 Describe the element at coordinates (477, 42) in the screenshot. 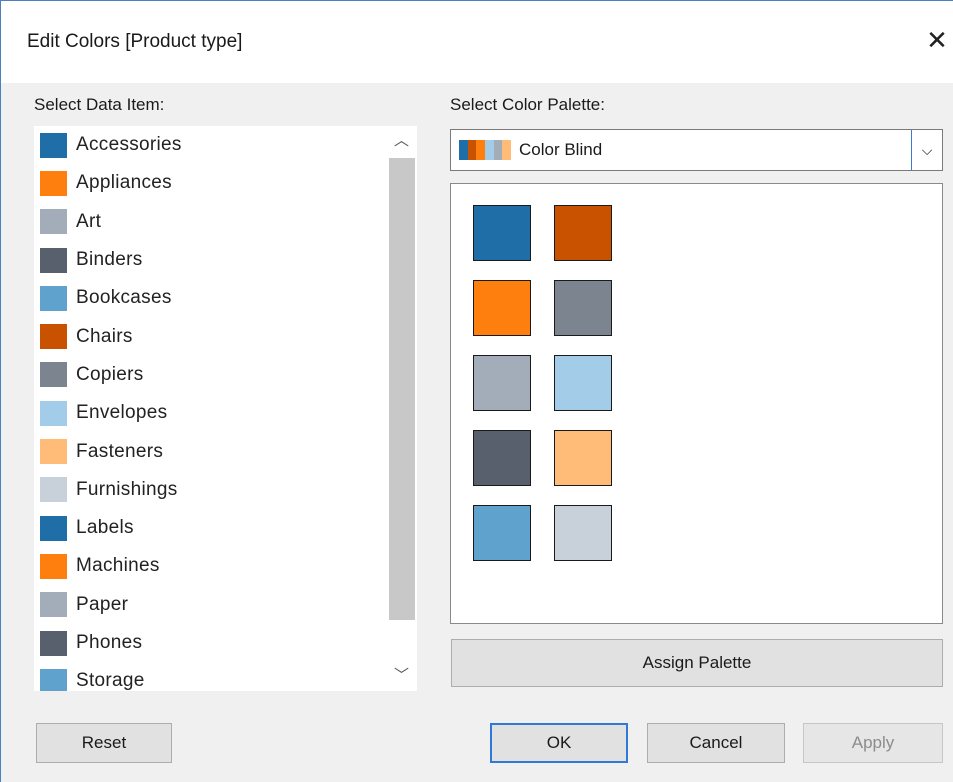

I see `title-bar: Edit Colors [Product type] ✕` at that location.